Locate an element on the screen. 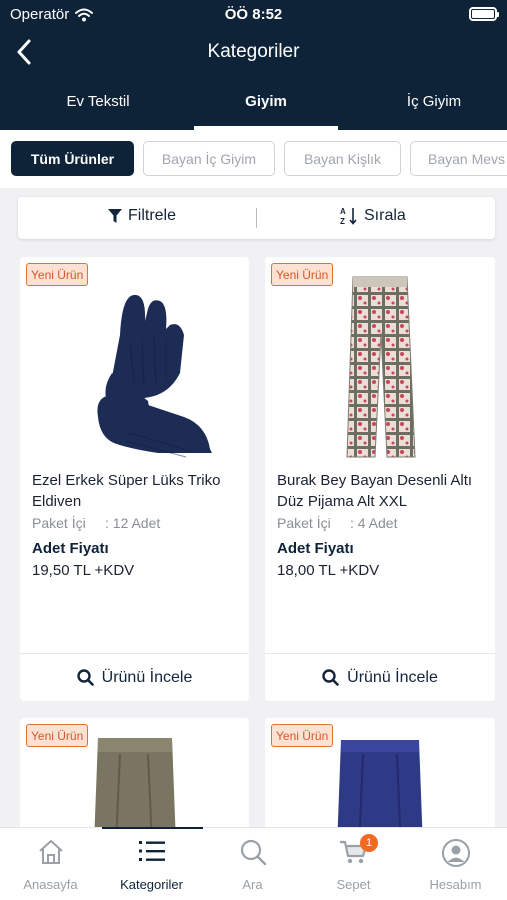 The width and height of the screenshot is (507, 900). cart-count-badge: 1 is located at coordinates (369, 843).